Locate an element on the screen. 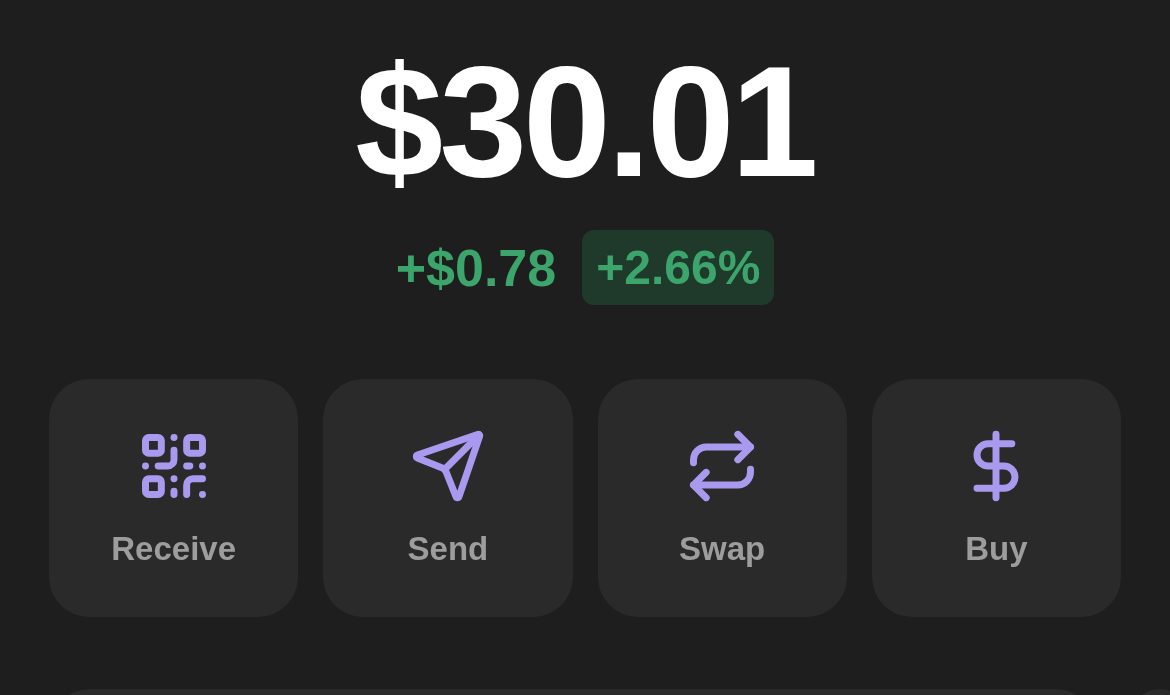  action-button: Send is located at coordinates (448, 498).